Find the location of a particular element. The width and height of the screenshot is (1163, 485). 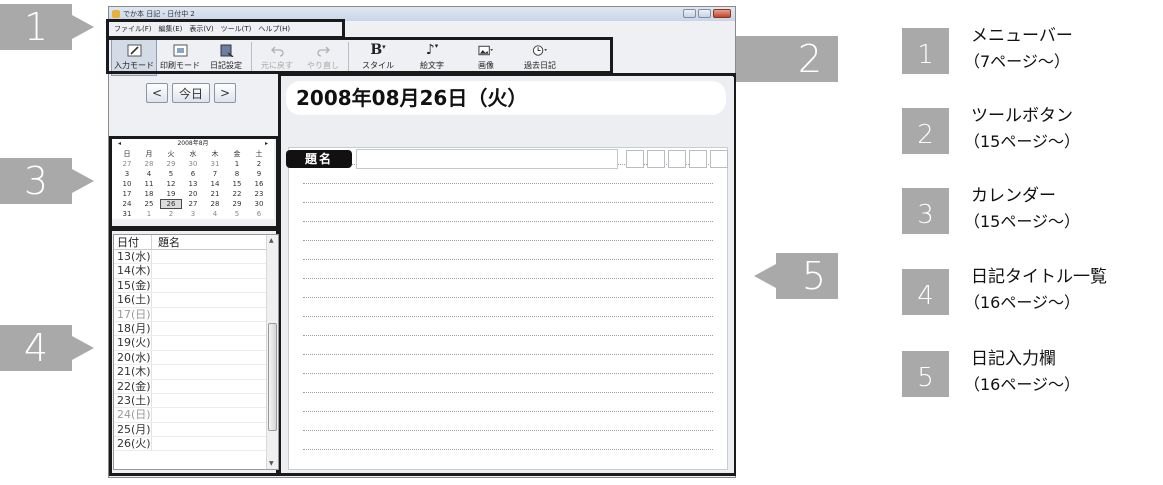

next-day-button: > is located at coordinates (225, 93).